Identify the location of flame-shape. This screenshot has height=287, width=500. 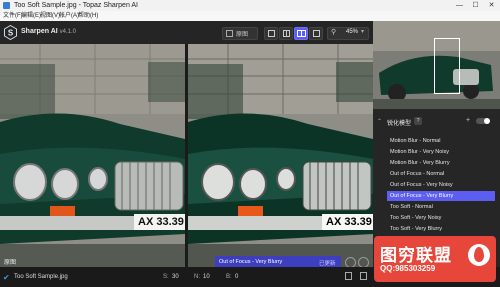
(479, 254).